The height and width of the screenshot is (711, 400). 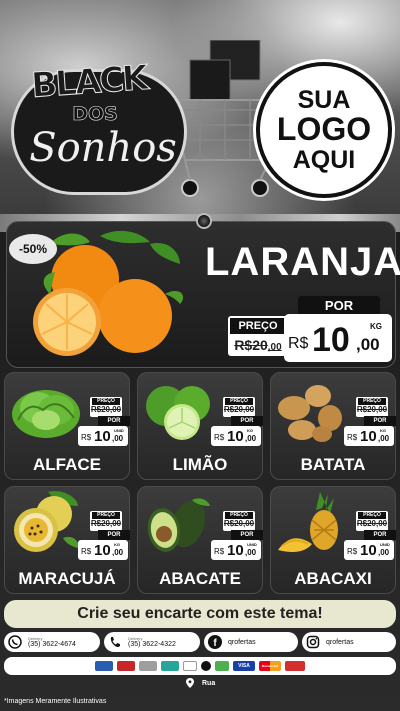 I want to click on delivery-number: (35) 3622-4674, so click(x=52, y=644).